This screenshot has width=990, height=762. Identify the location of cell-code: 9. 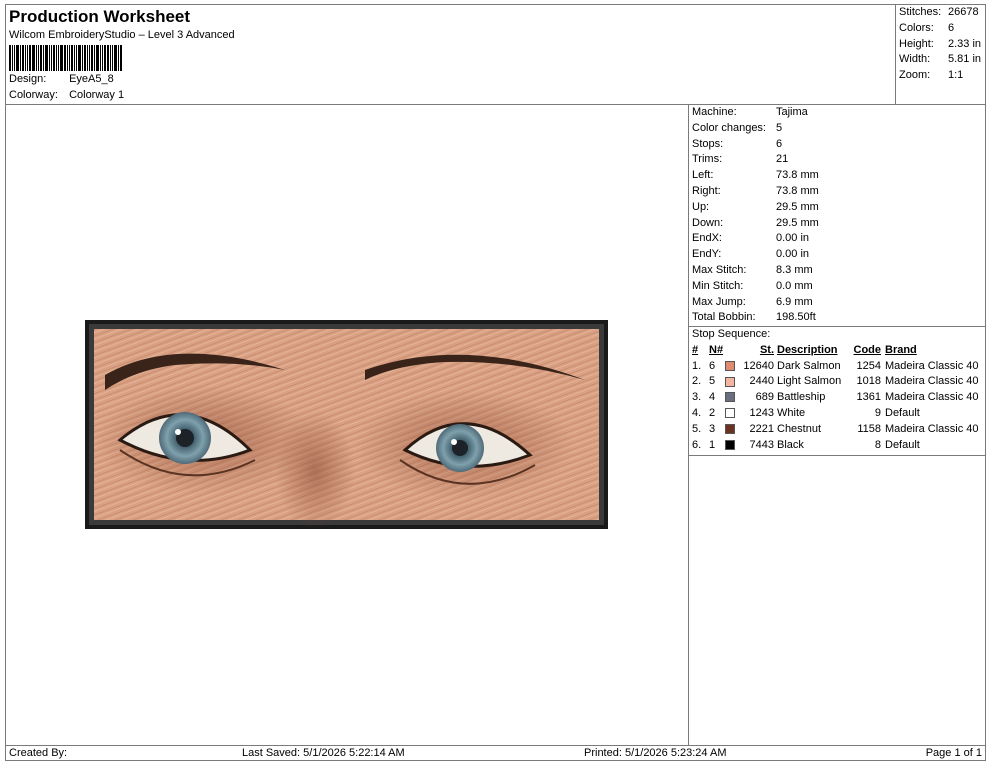
(877, 413).